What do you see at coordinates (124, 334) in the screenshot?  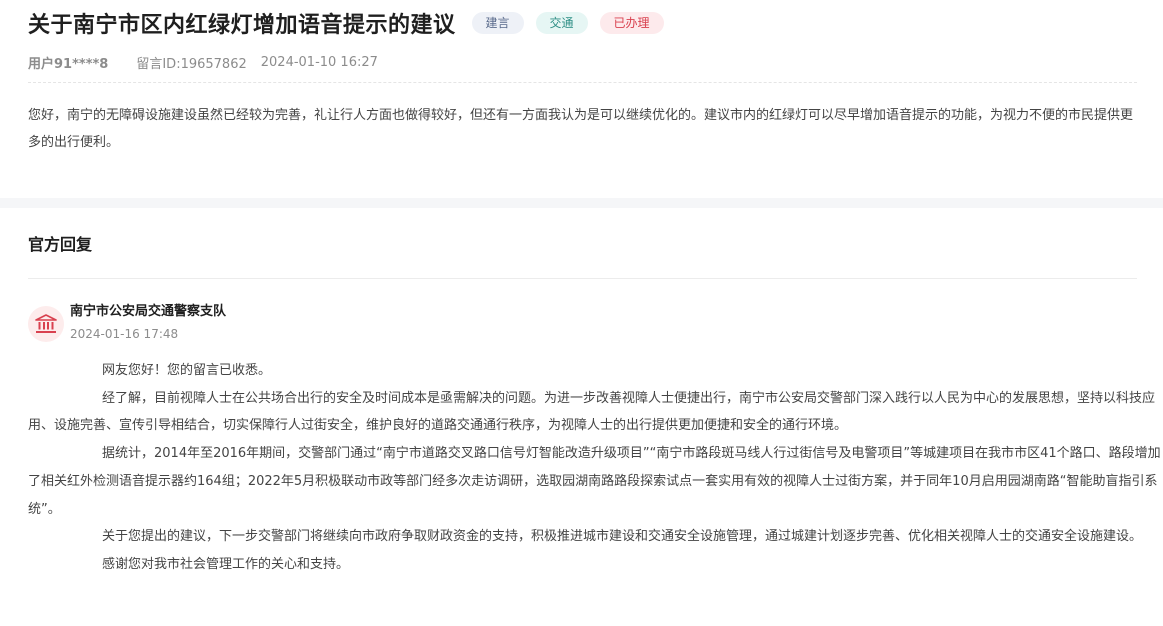 I see `reply-time: 2024-01-16 17:48` at bounding box center [124, 334].